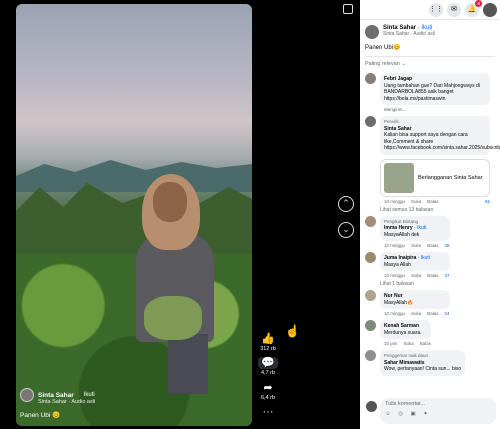 Image resolution: width=500 pixels, height=429 pixels. I want to click on comment-text: MasyAllah🔥, so click(399, 302).